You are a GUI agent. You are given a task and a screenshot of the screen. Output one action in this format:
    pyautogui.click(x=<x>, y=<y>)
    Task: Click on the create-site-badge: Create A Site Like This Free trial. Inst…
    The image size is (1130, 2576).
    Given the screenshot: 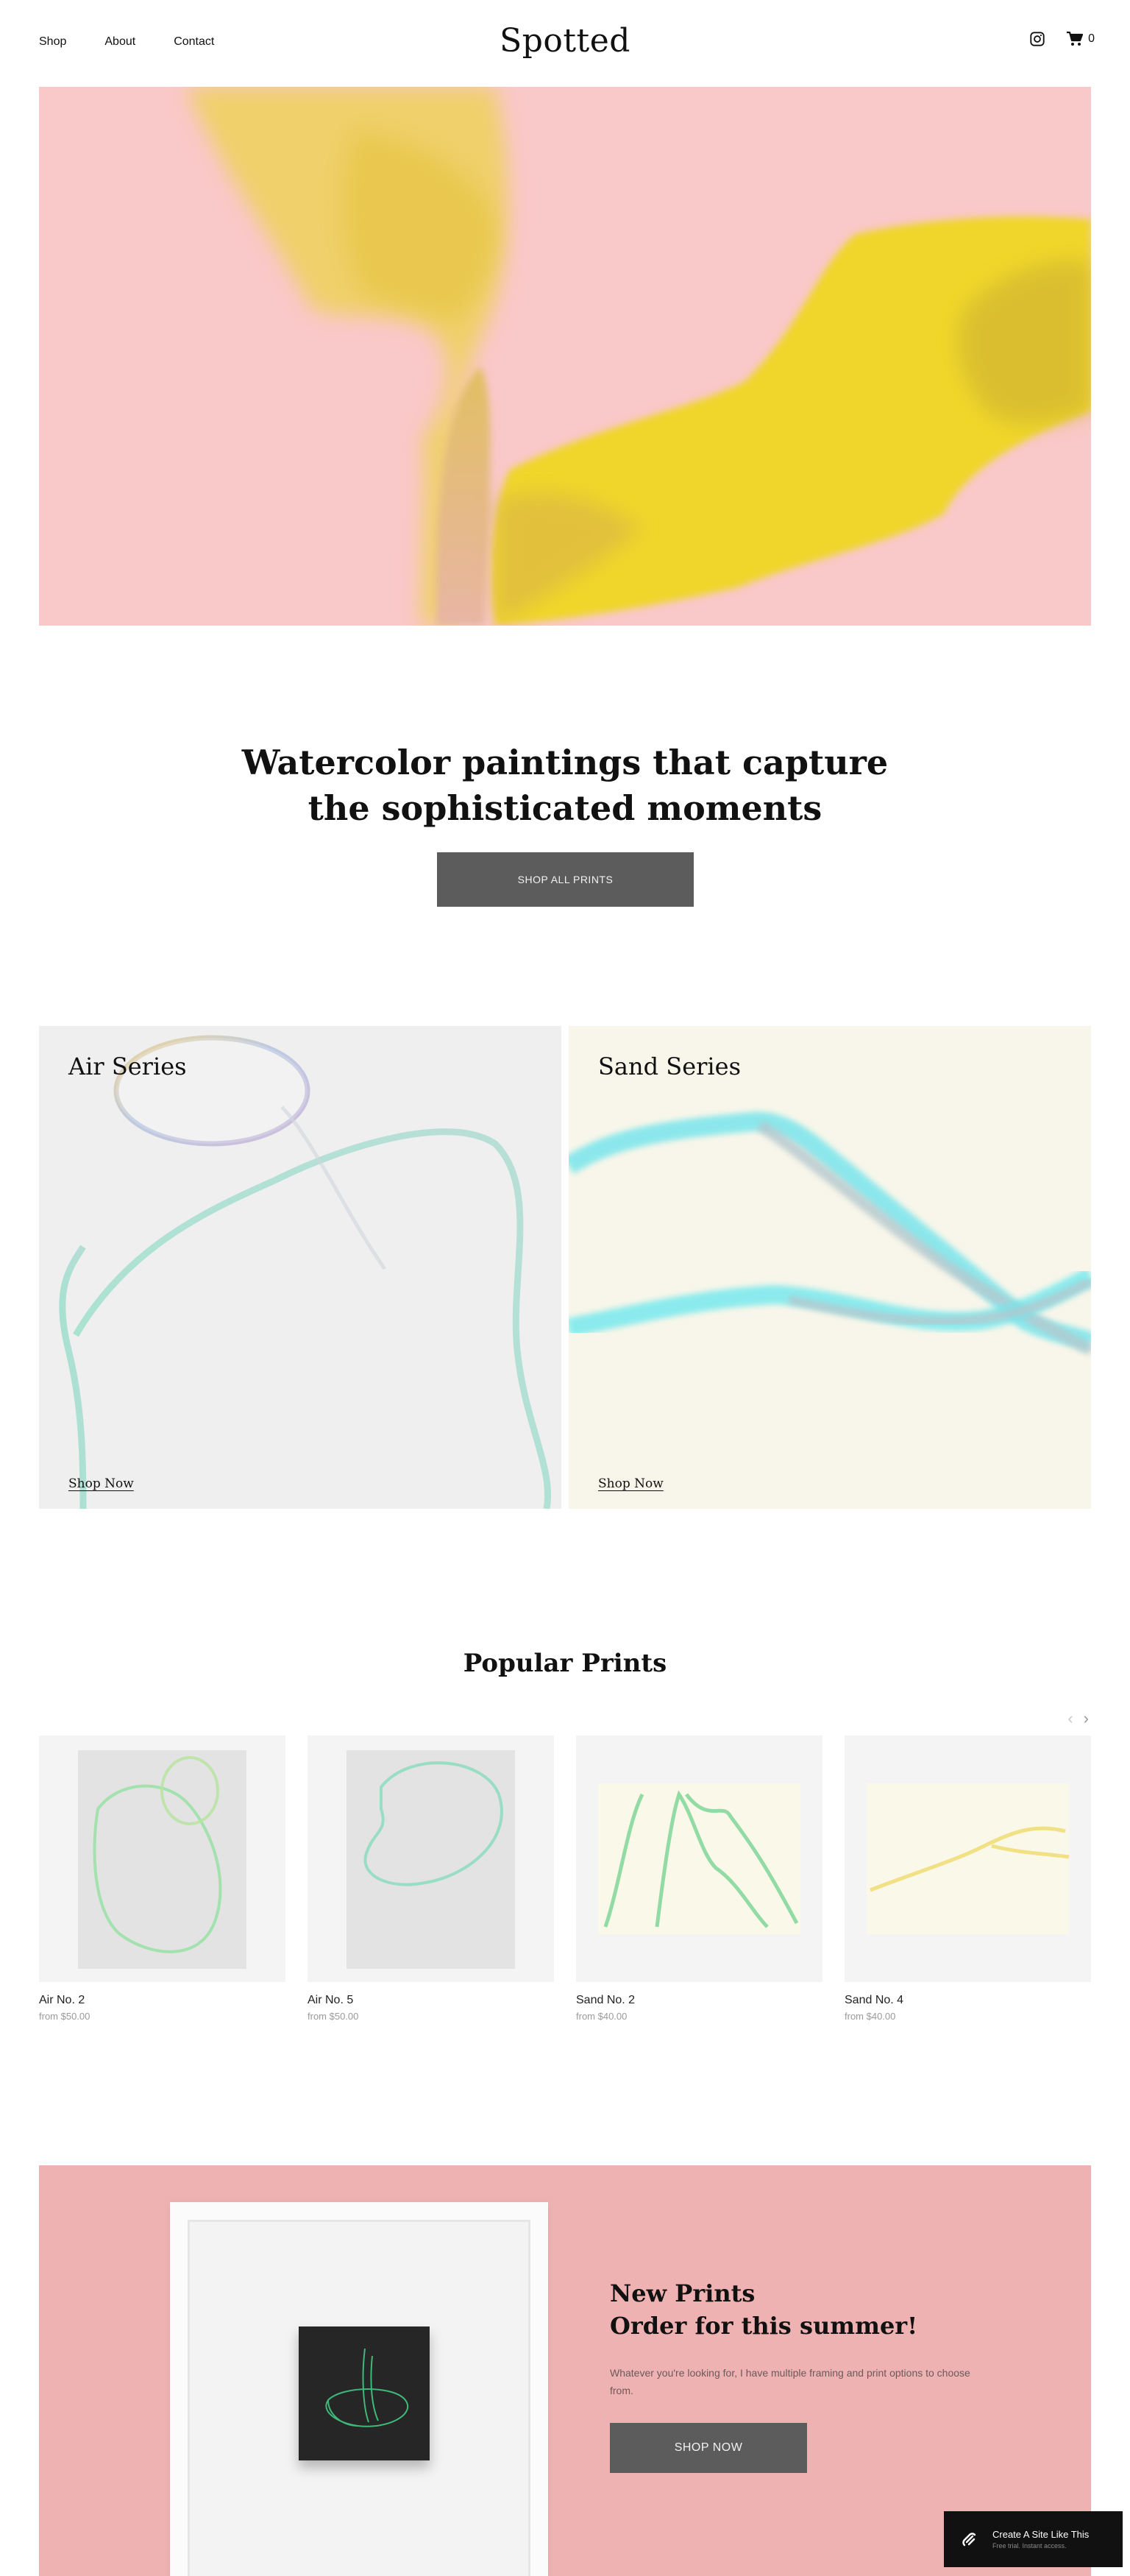 What is the action you would take?
    pyautogui.click(x=1033, y=2539)
    